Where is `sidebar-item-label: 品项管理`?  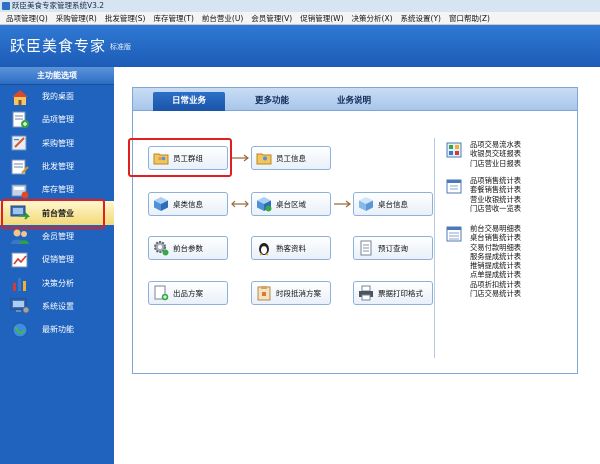 sidebar-item-label: 品项管理 is located at coordinates (58, 120).